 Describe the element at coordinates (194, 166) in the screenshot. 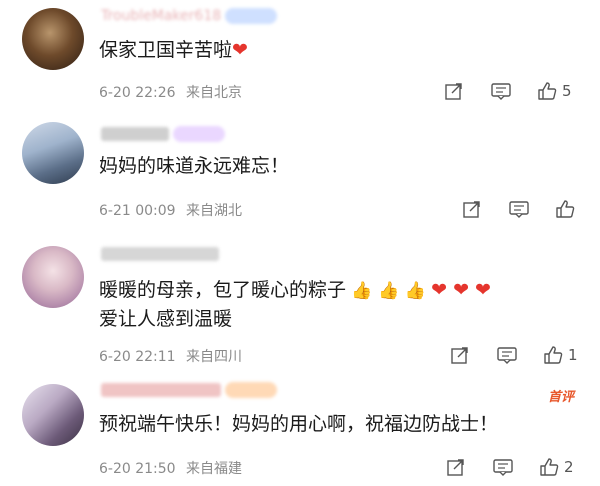

I see `comment-text: 妈妈的味道永远难忘！` at that location.